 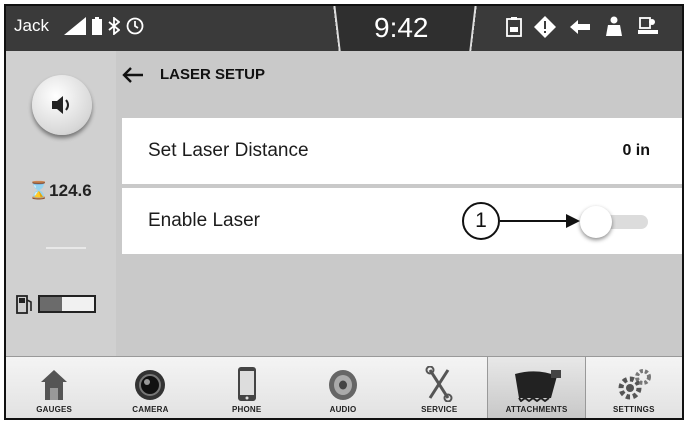 I want to click on setting-label: Set Laser Distance, so click(x=228, y=150).